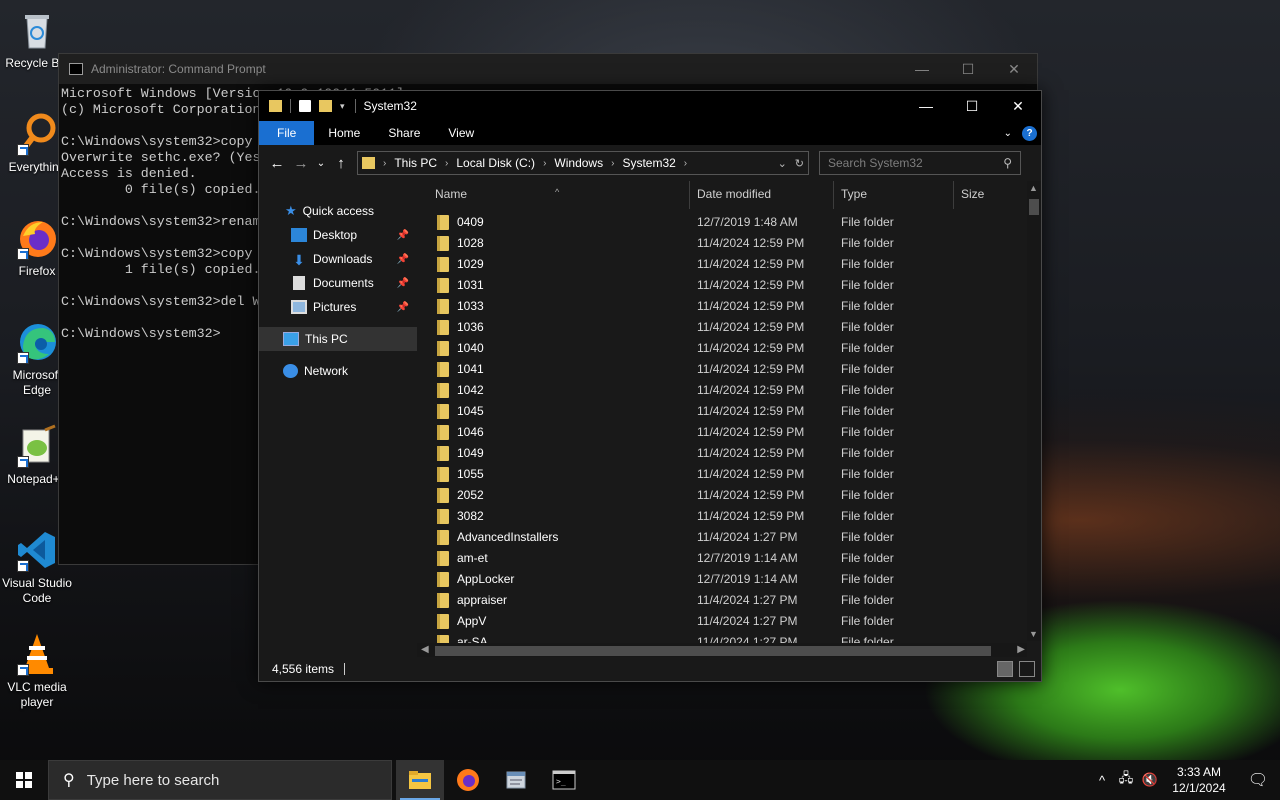  I want to click on new-folder-icon, so click(325, 106).